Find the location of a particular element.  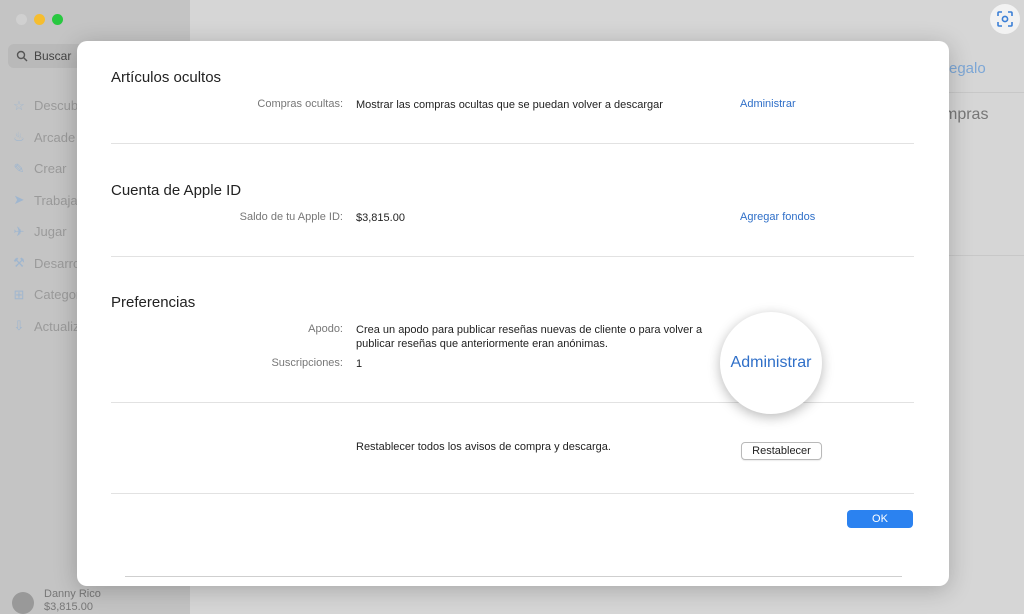

maximize-window-button is located at coordinates (57, 19).